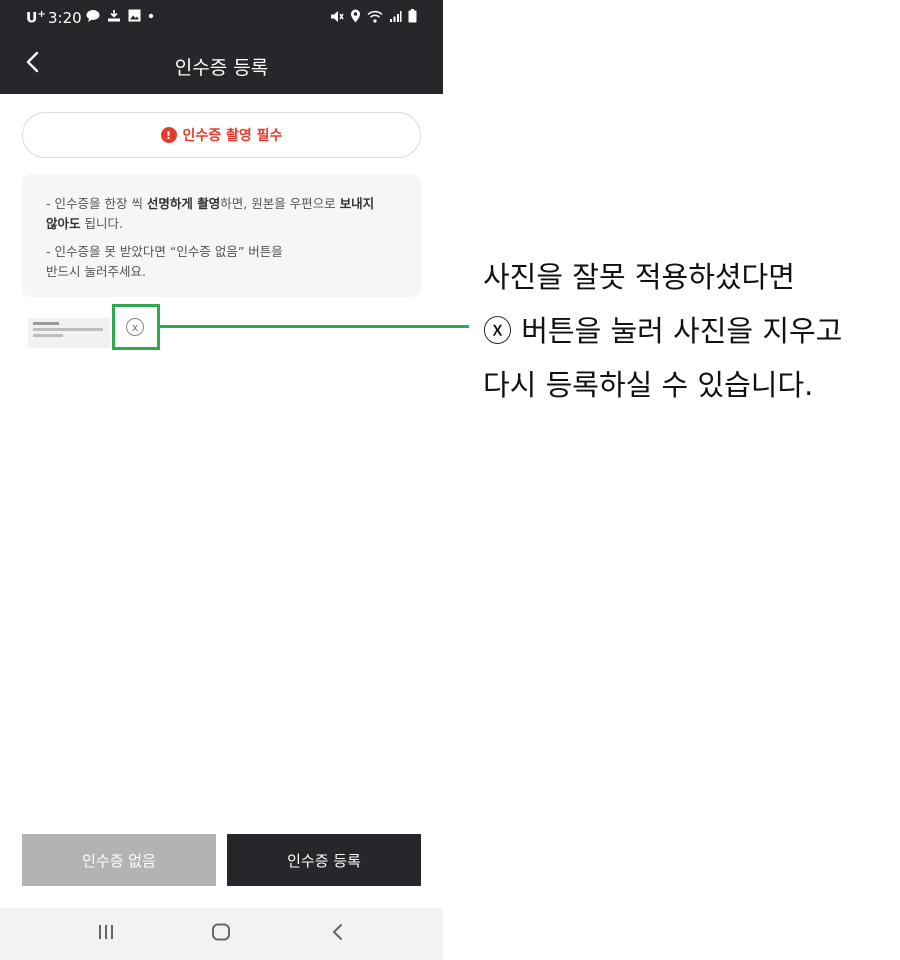 Image resolution: width=900 pixels, height=960 pixels. I want to click on callout-line-2: ⓧ 버튼을 눌러 사진을 지우고, so click(663, 331).